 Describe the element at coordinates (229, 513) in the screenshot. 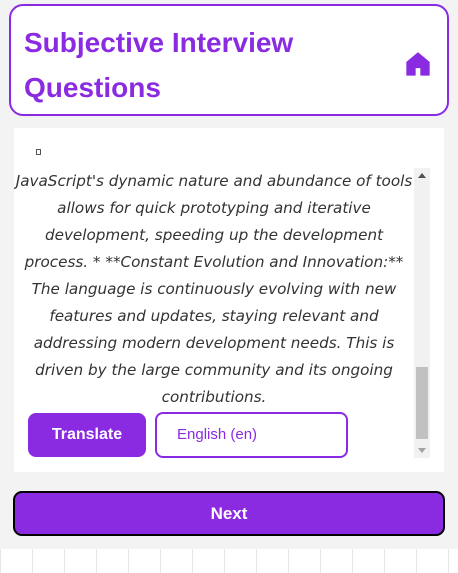

I see `next-button: Next` at that location.